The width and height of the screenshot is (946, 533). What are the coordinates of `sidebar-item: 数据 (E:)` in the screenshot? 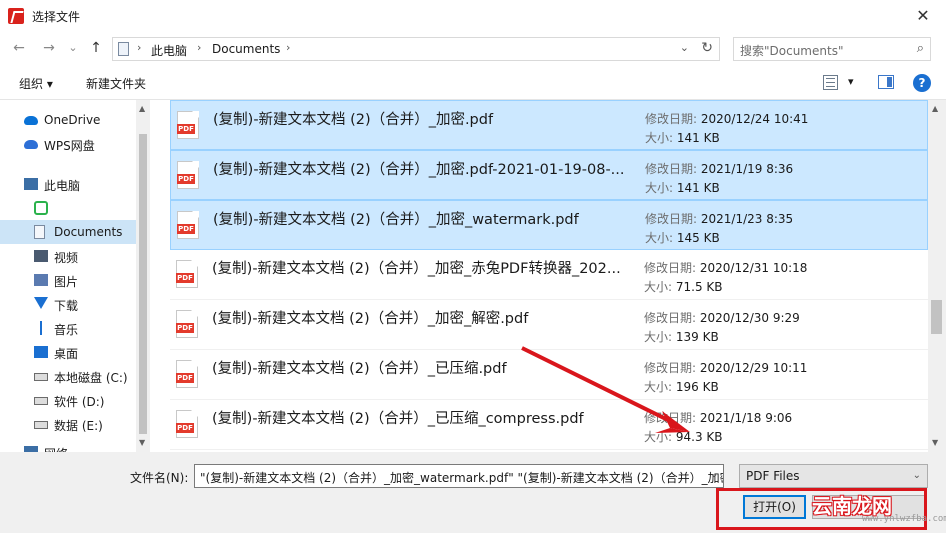 It's located at (68, 424).